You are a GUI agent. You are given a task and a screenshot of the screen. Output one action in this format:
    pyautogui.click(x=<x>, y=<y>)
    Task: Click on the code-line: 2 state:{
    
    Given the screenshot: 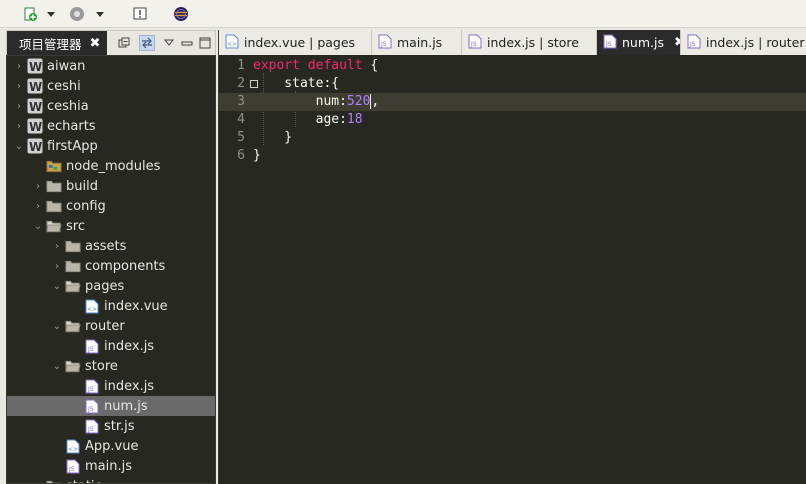 What is the action you would take?
    pyautogui.click(x=512, y=84)
    